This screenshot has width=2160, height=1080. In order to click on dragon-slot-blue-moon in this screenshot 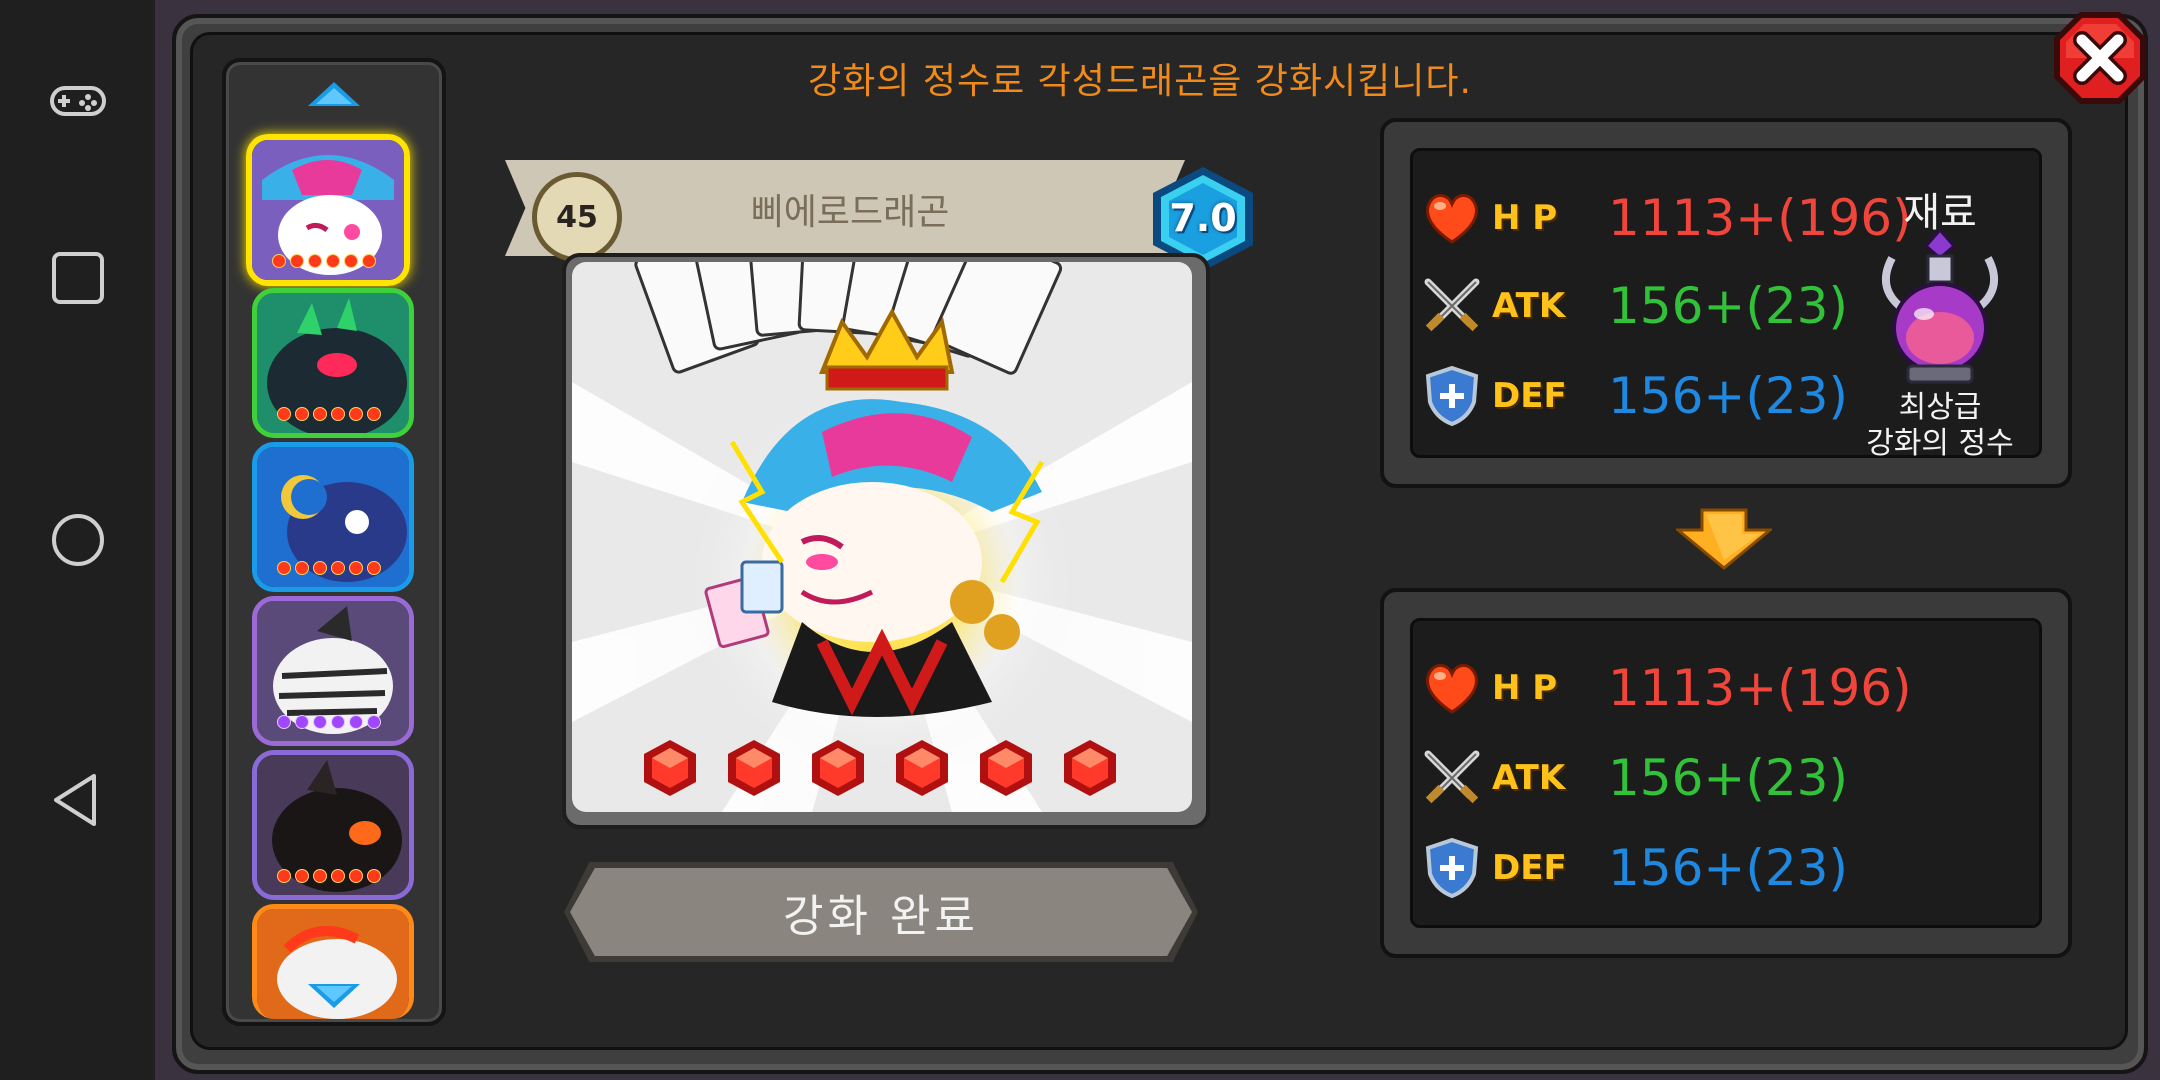, I will do `click(333, 517)`.